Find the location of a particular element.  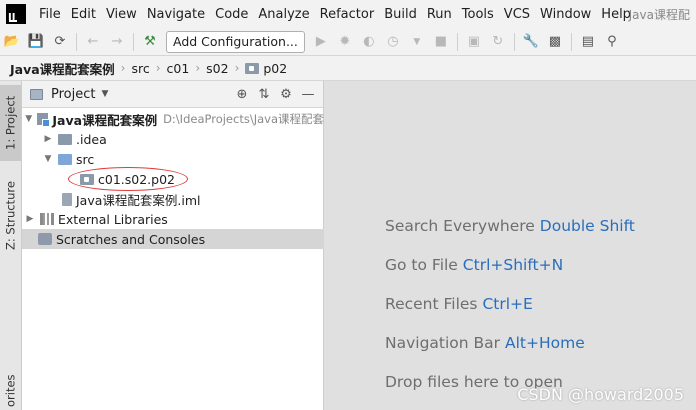

breadcrumb-src: src is located at coordinates (140, 68).